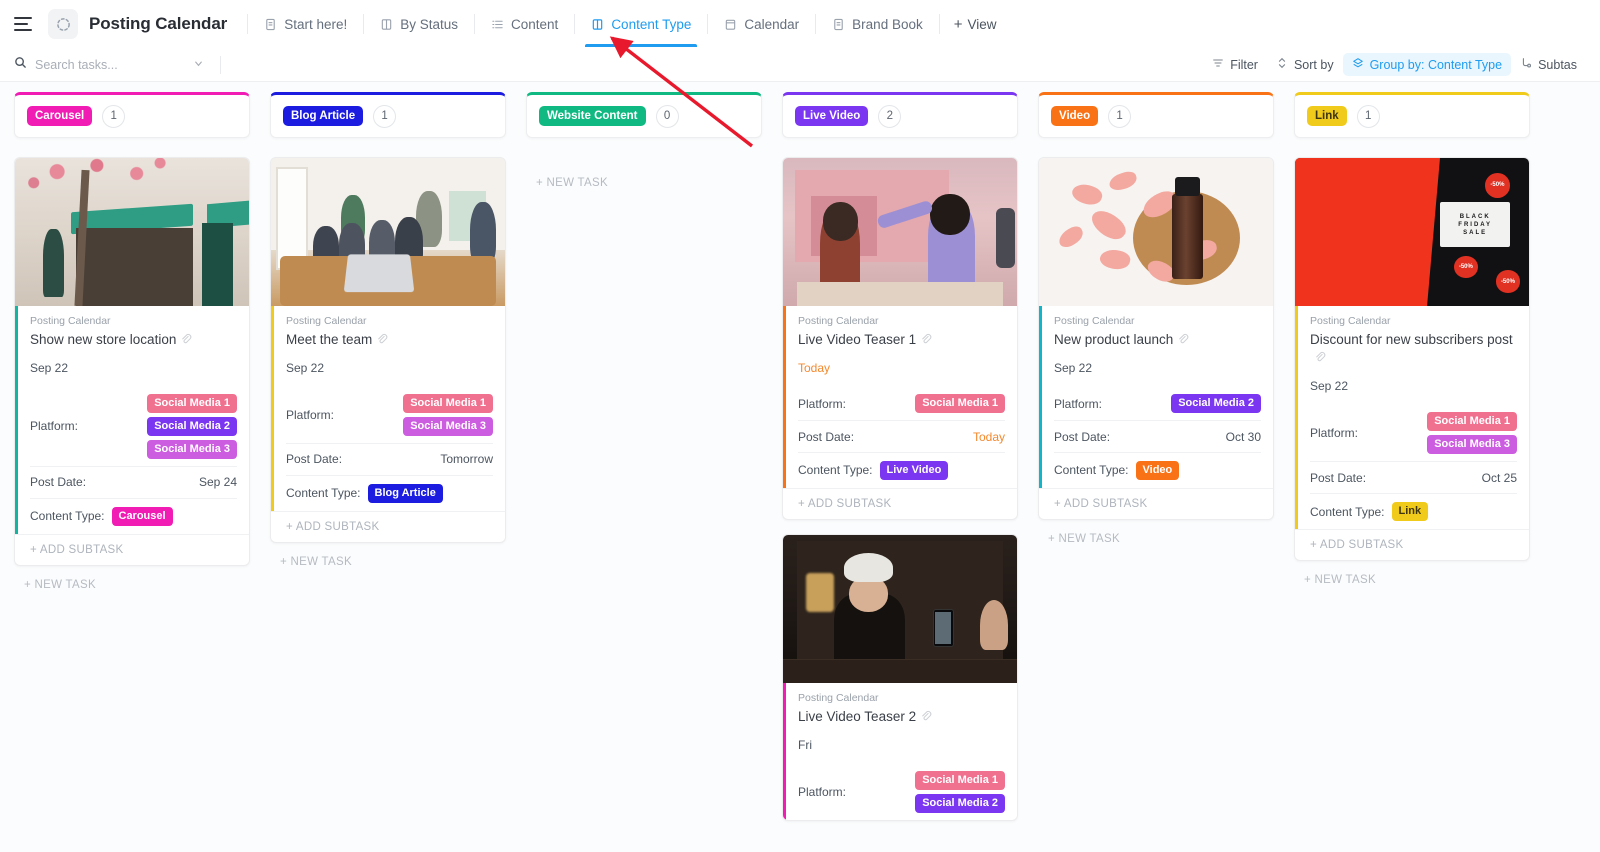  Describe the element at coordinates (198, 65) in the screenshot. I see `chevron-down-icon` at that location.